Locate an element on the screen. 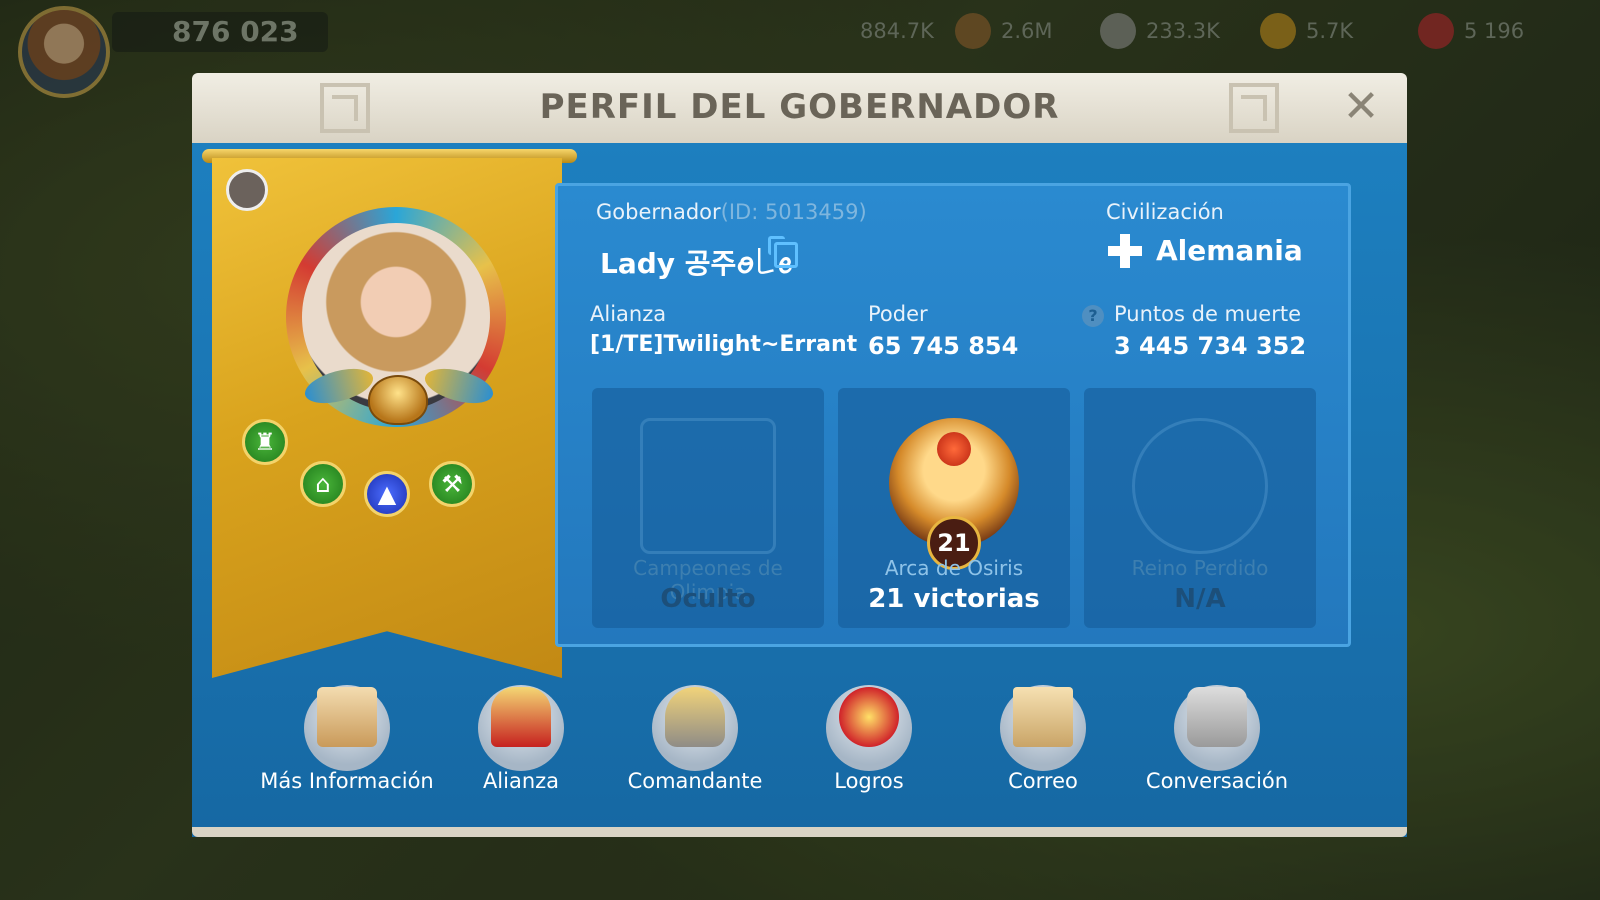 This screenshot has width=1600, height=900. osiris-eagle-icon: 21 is located at coordinates (954, 494).